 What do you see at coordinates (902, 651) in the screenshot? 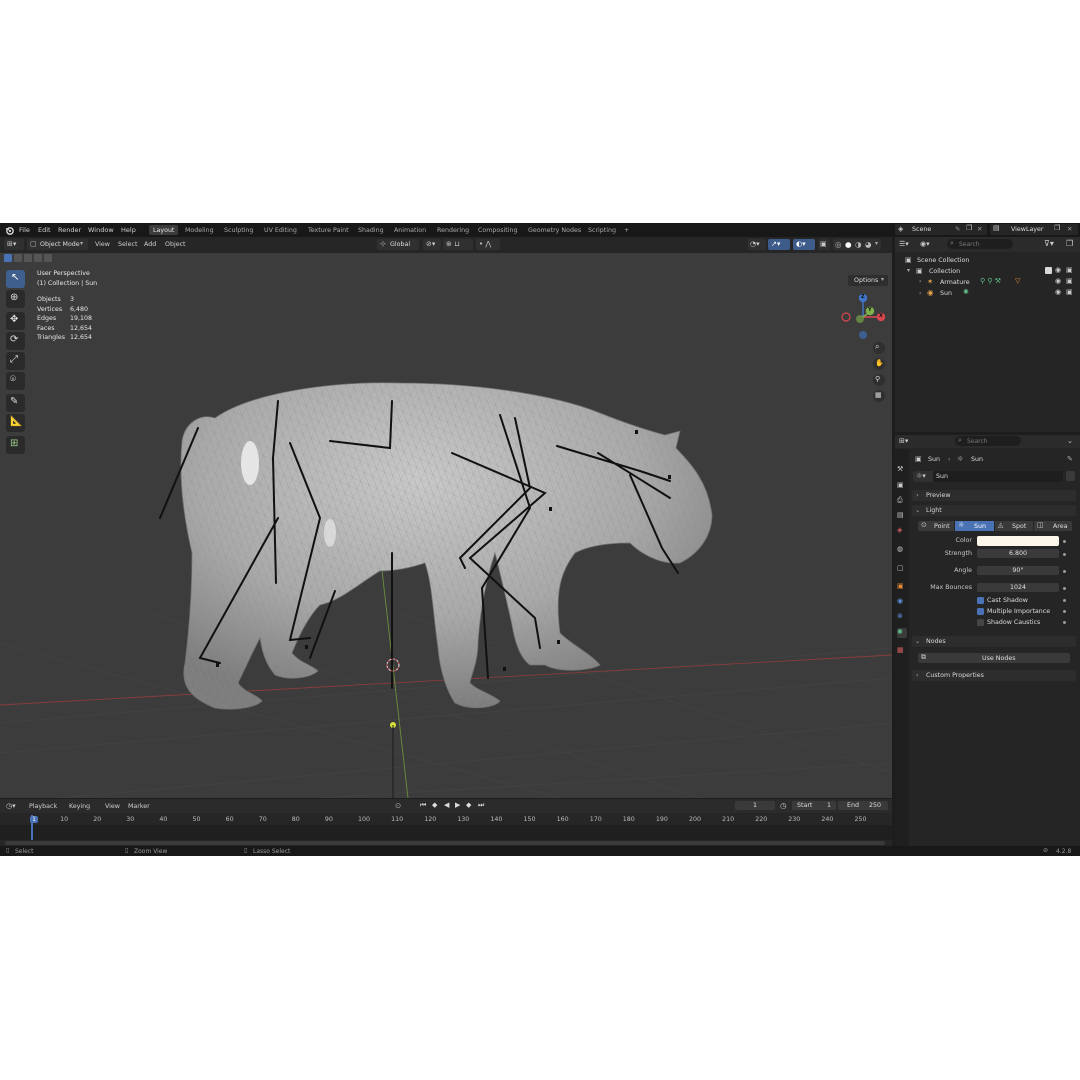
I see `texture-tab-icon: ▦` at bounding box center [902, 651].